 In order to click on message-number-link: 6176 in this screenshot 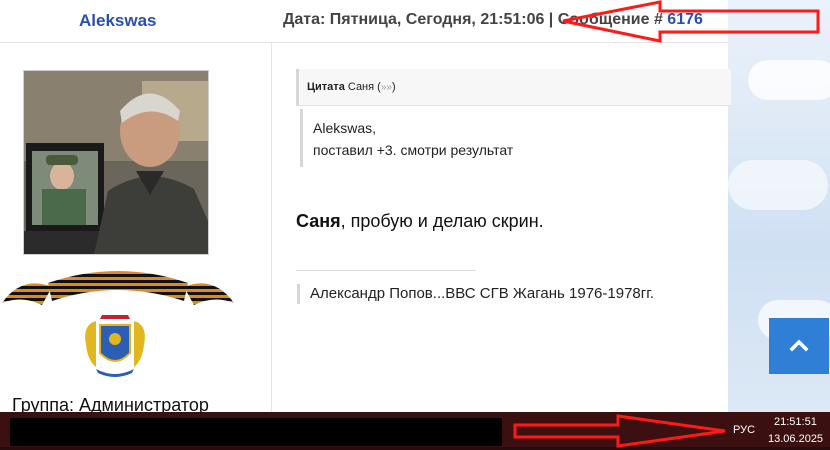, I will do `click(685, 19)`.